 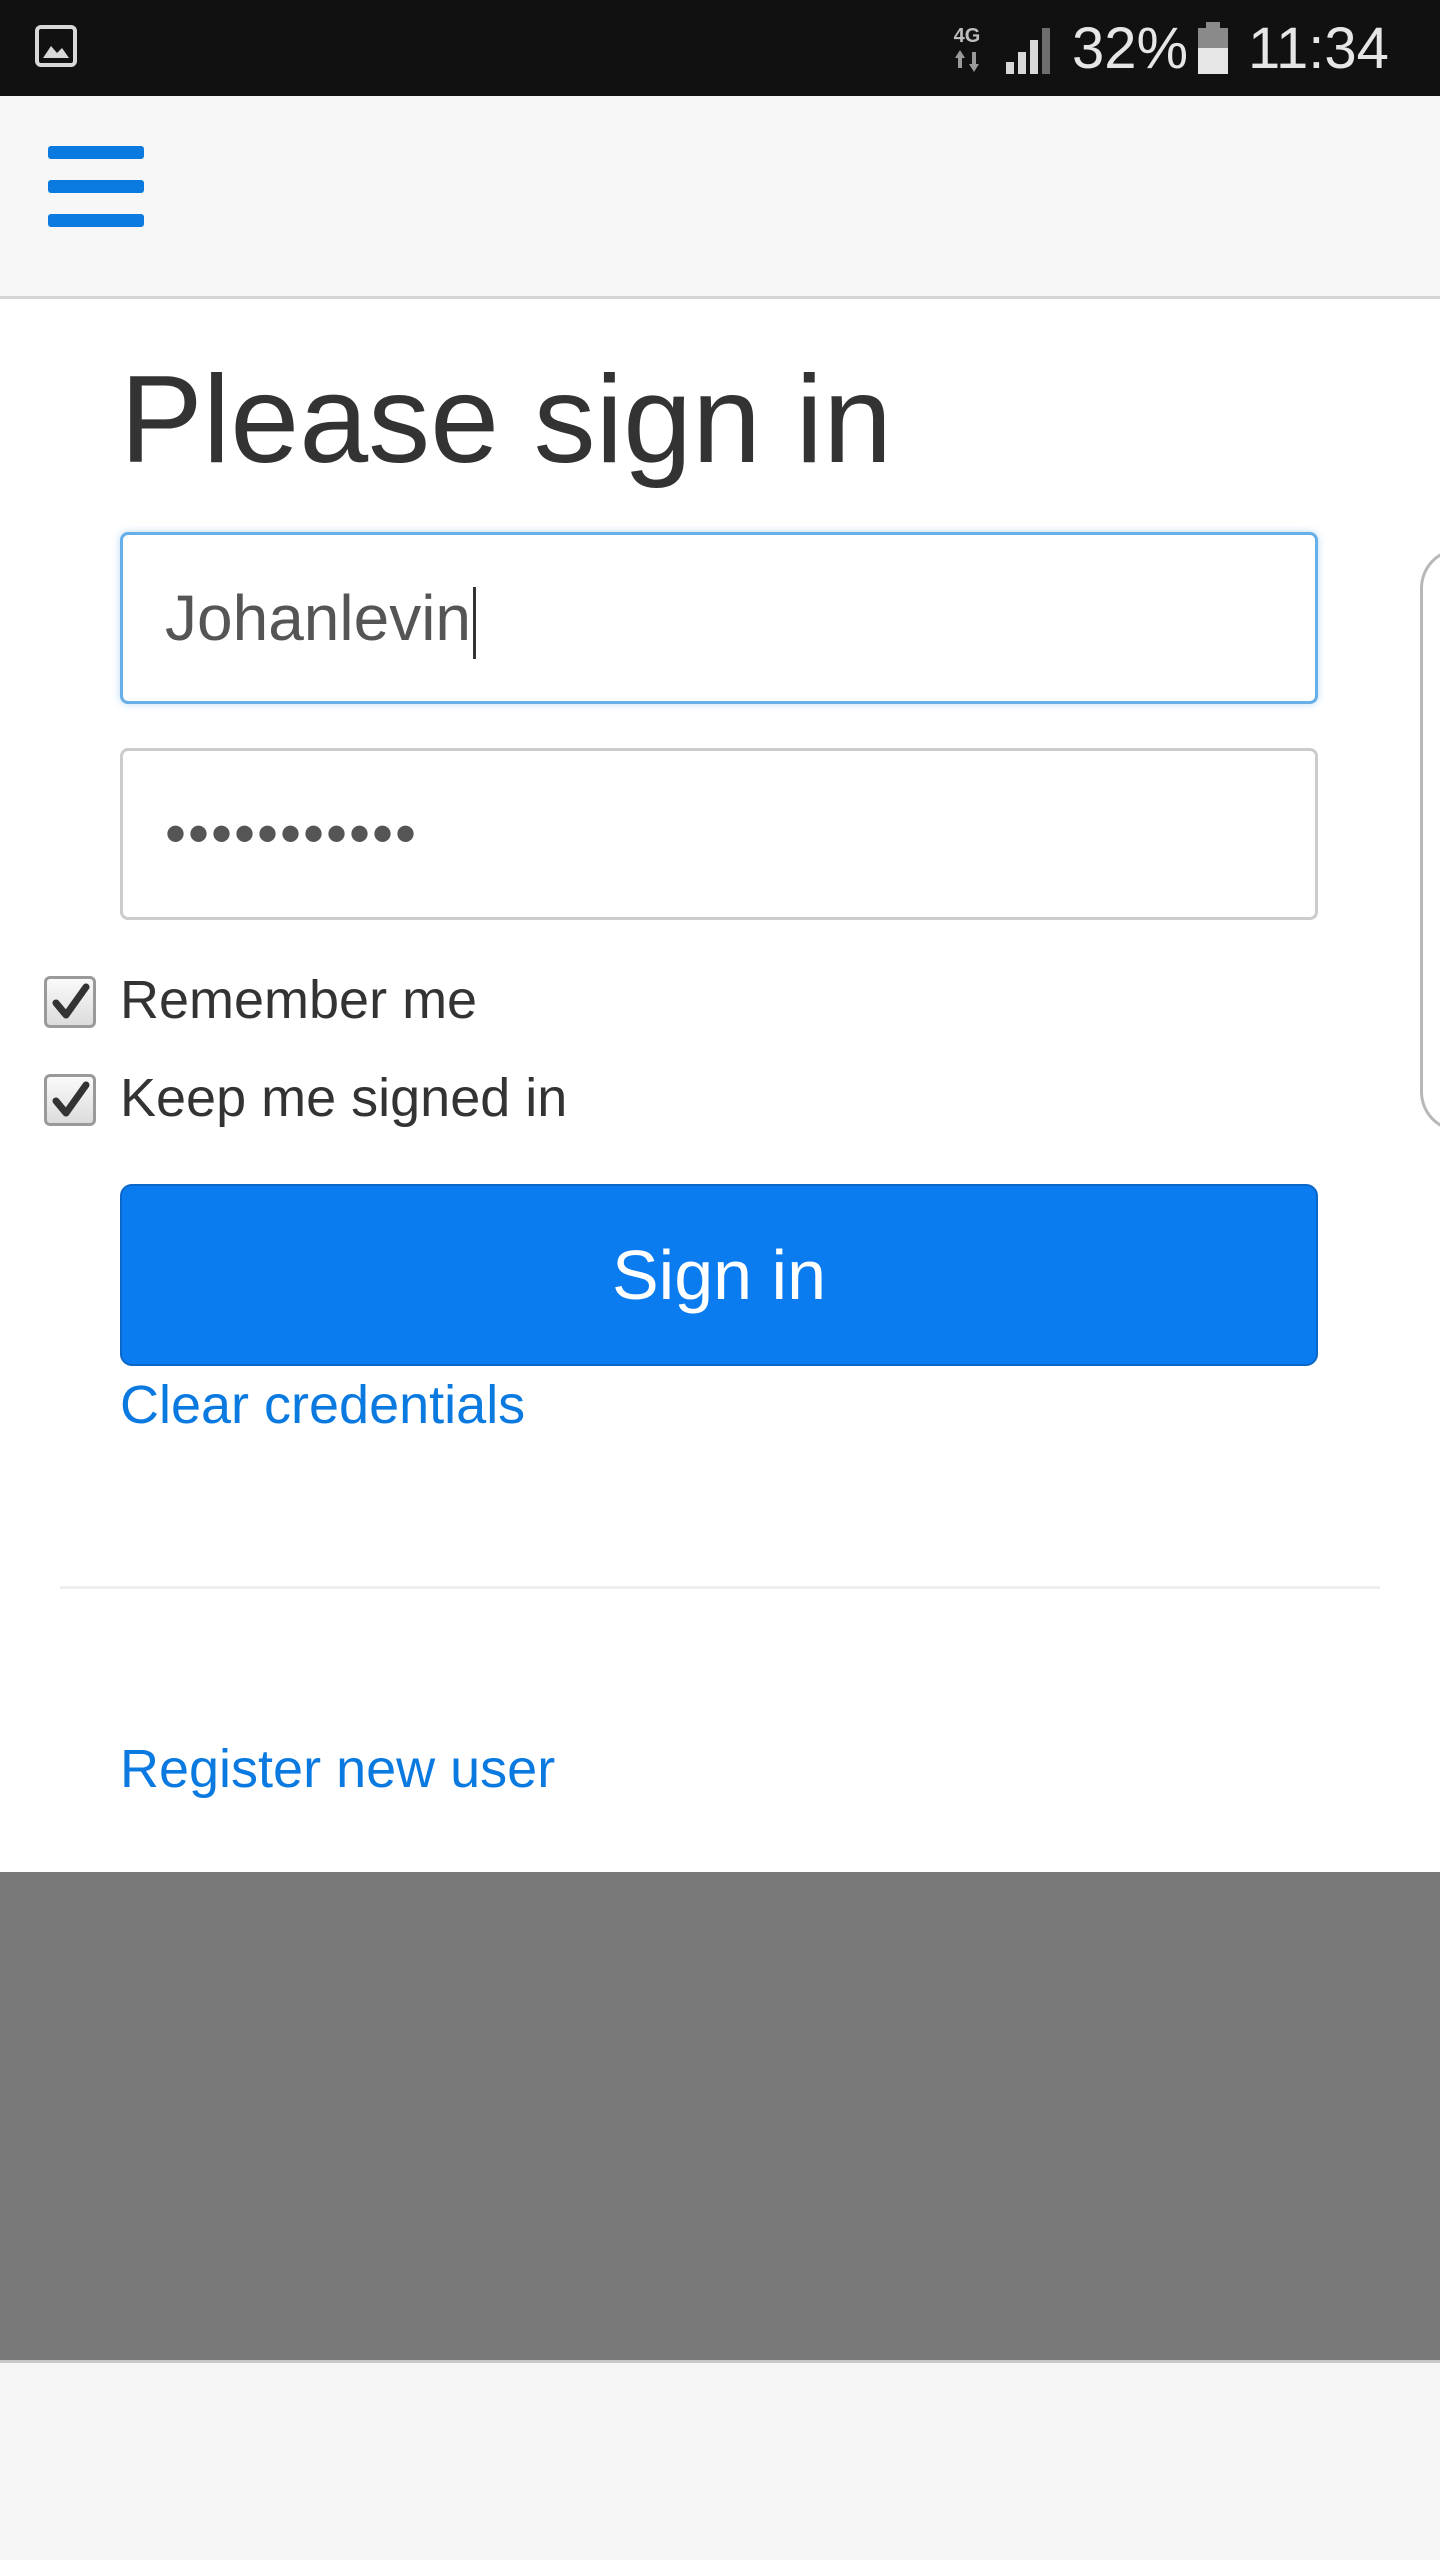 I want to click on network-4g-icon: 4G, so click(x=967, y=48).